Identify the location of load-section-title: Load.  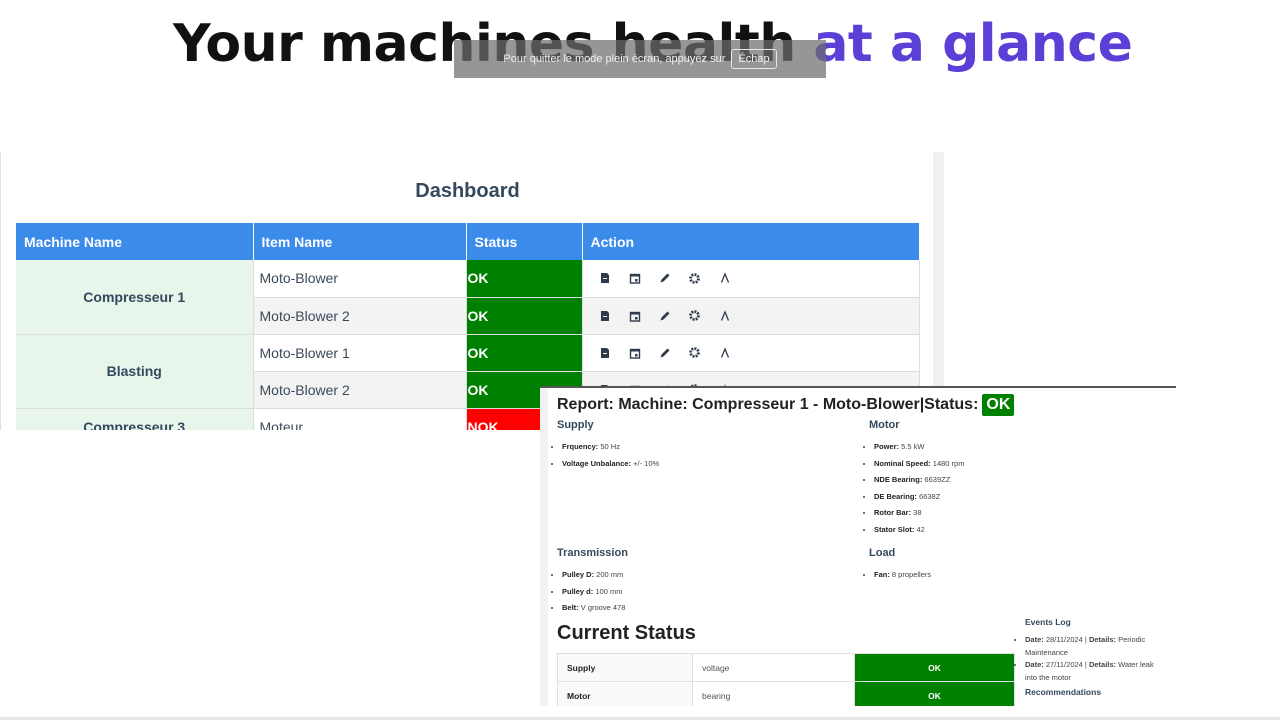
(882, 553).